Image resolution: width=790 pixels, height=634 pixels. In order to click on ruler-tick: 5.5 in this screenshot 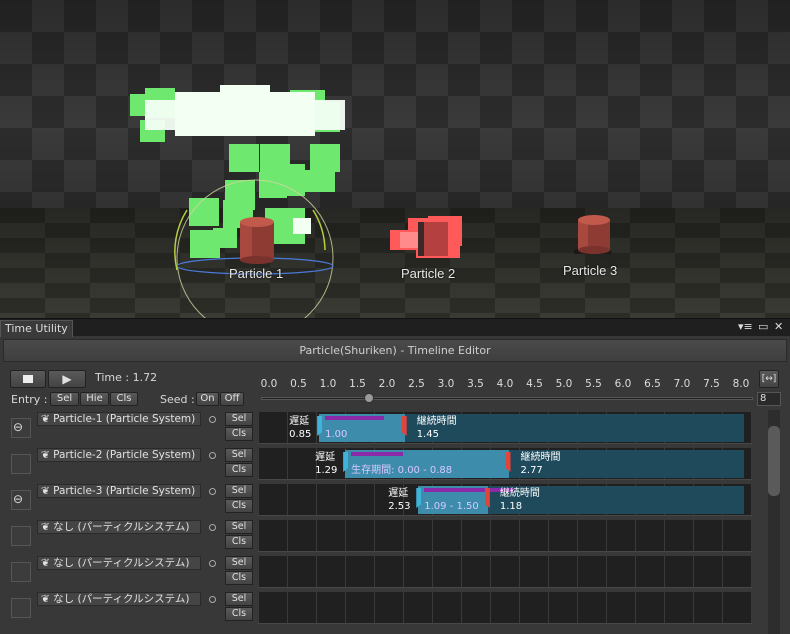, I will do `click(593, 384)`.